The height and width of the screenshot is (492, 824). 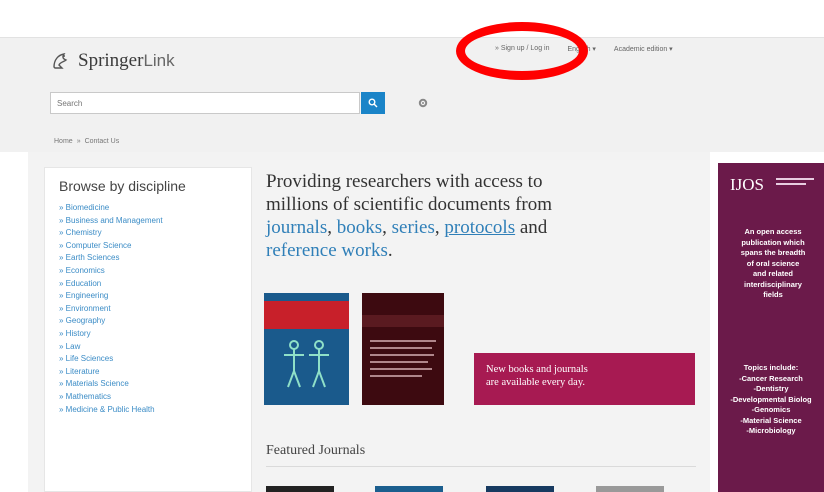 I want to click on discipline-link: » Life Sciences, so click(x=155, y=359).